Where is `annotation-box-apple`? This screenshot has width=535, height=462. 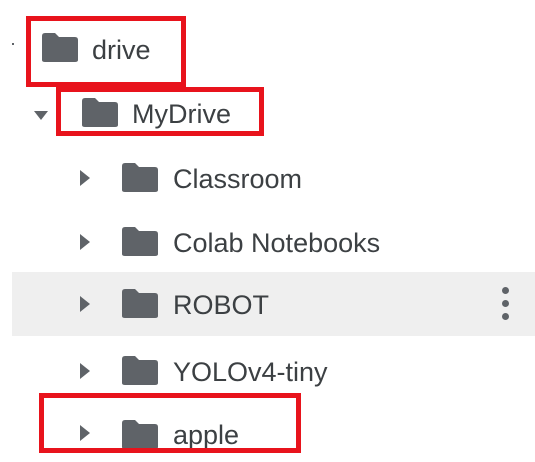
annotation-box-apple is located at coordinates (170, 423).